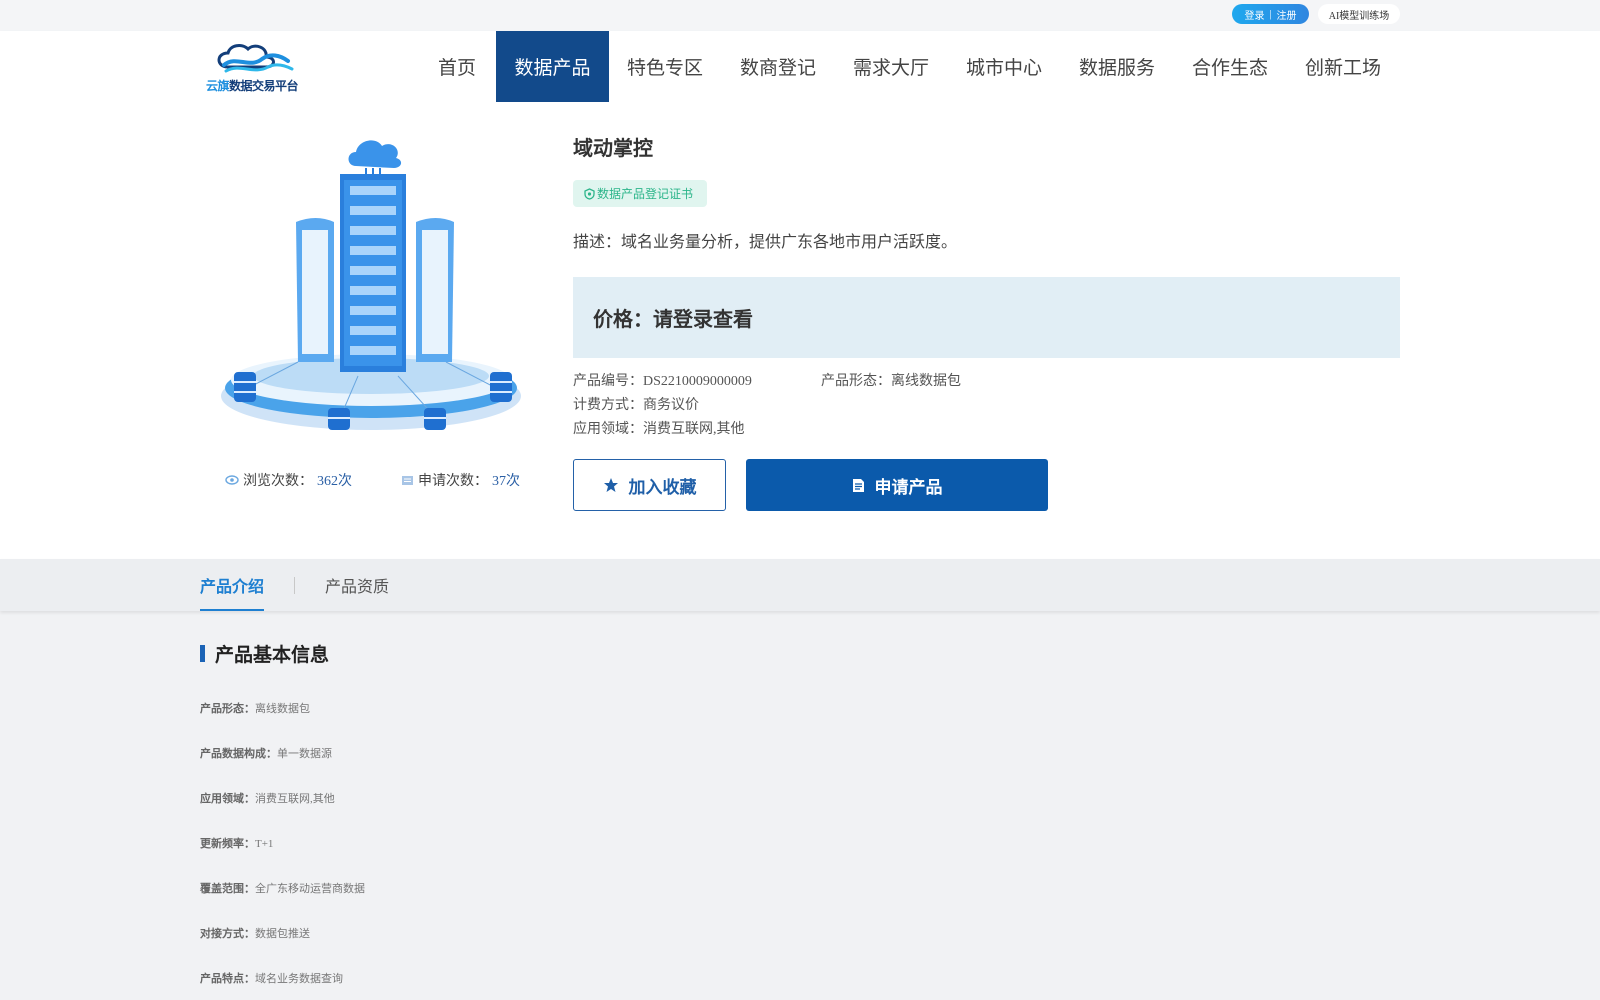 This screenshot has width=1600, height=1000. I want to click on info-key: 产品形态：, so click(227, 709).